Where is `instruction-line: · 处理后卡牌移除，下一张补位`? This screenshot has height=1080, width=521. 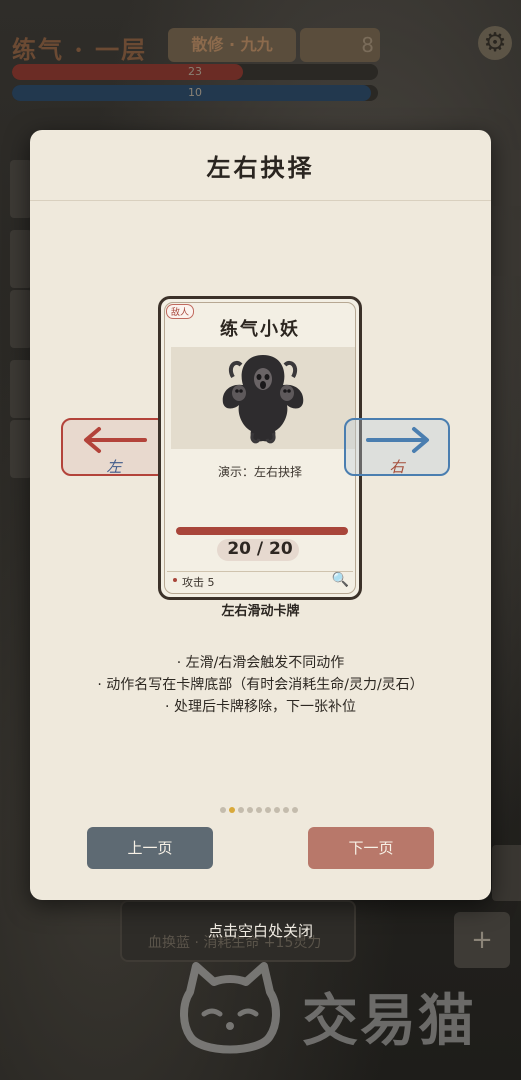
instruction-line: · 处理后卡牌移除，下一张补位 is located at coordinates (260, 707).